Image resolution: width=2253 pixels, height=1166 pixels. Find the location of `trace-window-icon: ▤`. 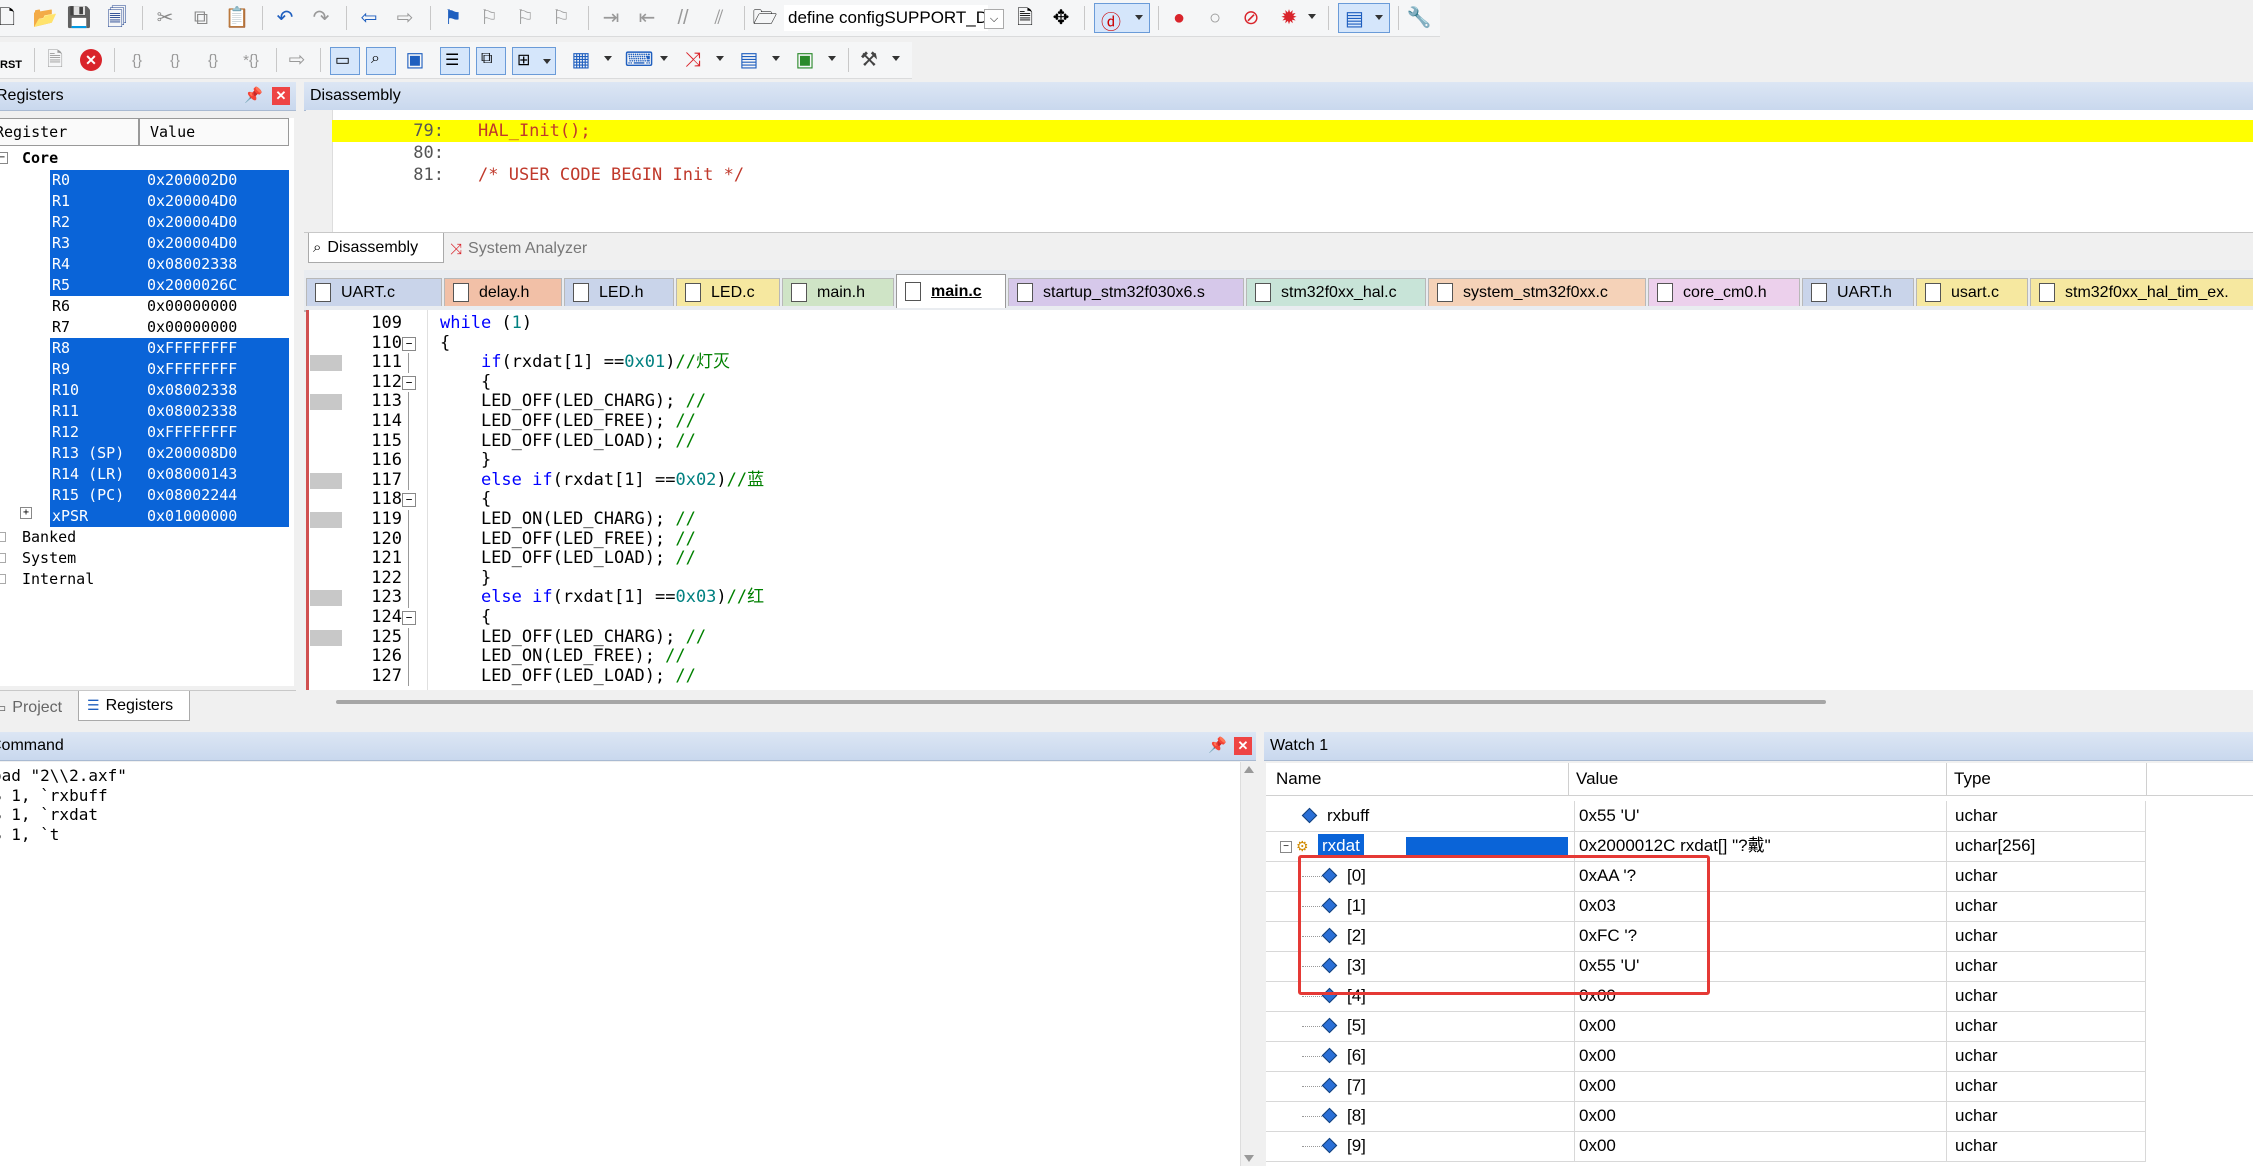

trace-window-icon: ▤ is located at coordinates (749, 60).